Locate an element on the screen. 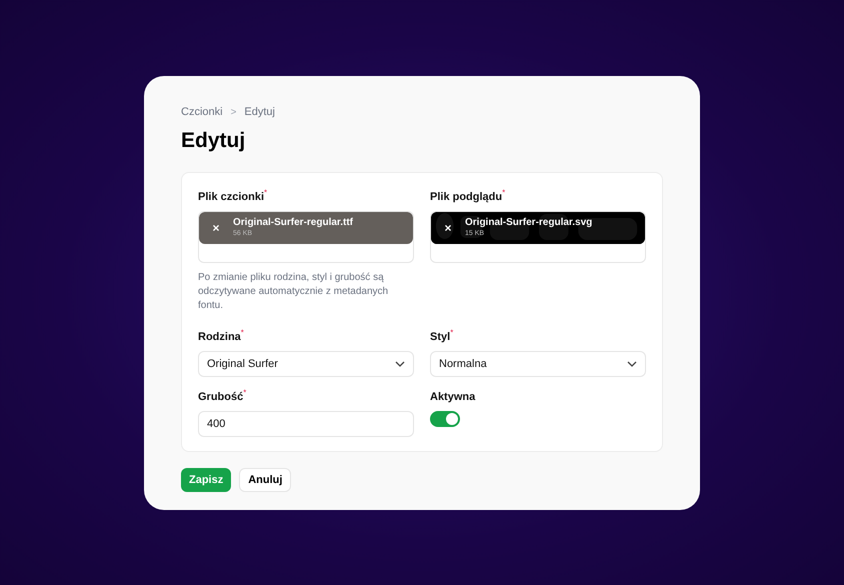  page-title: Edytuj is located at coordinates (213, 141).